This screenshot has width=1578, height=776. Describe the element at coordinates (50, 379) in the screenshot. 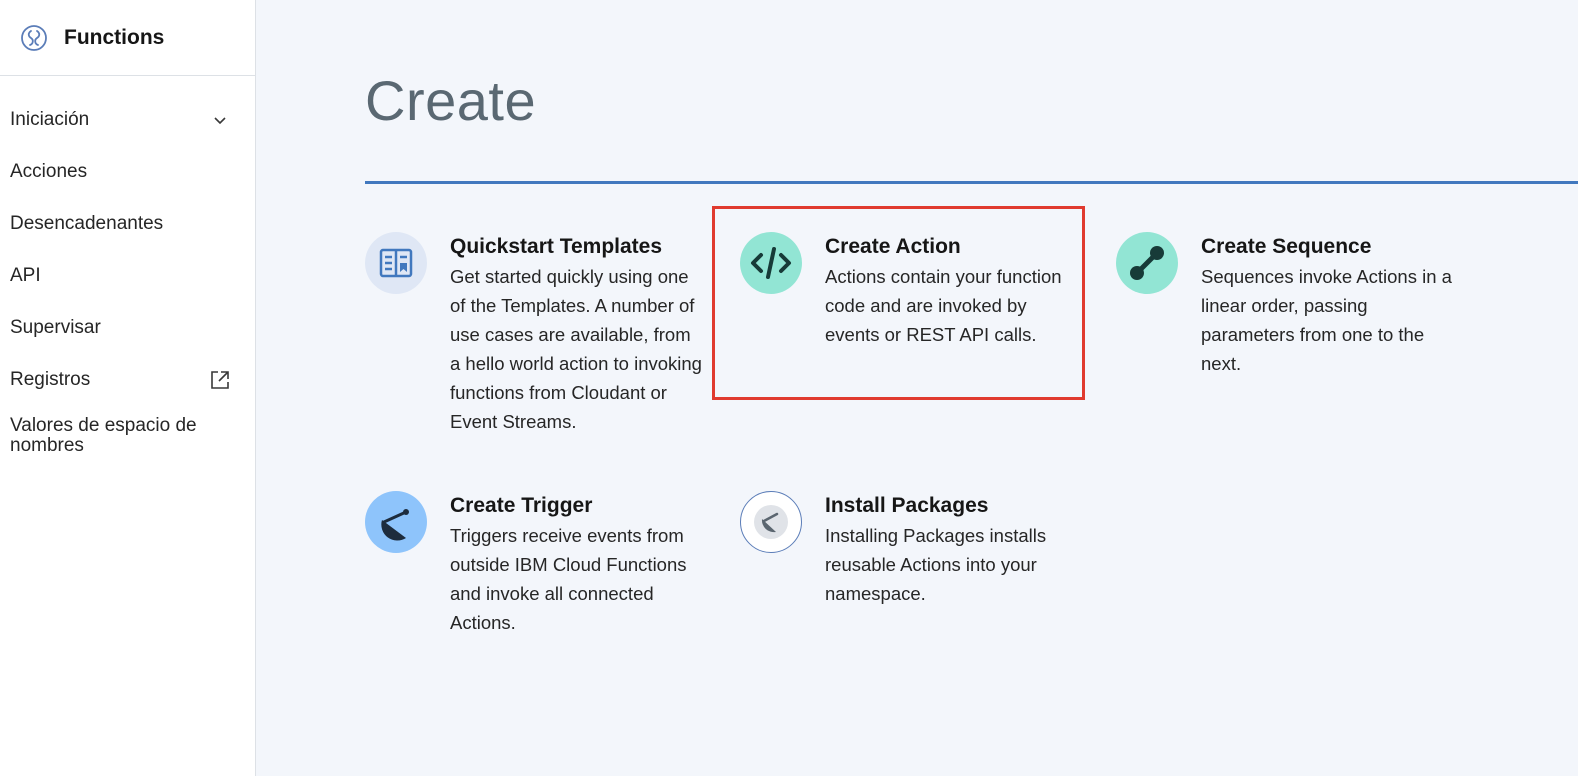

I see `sidebar-item-label: Registros` at that location.